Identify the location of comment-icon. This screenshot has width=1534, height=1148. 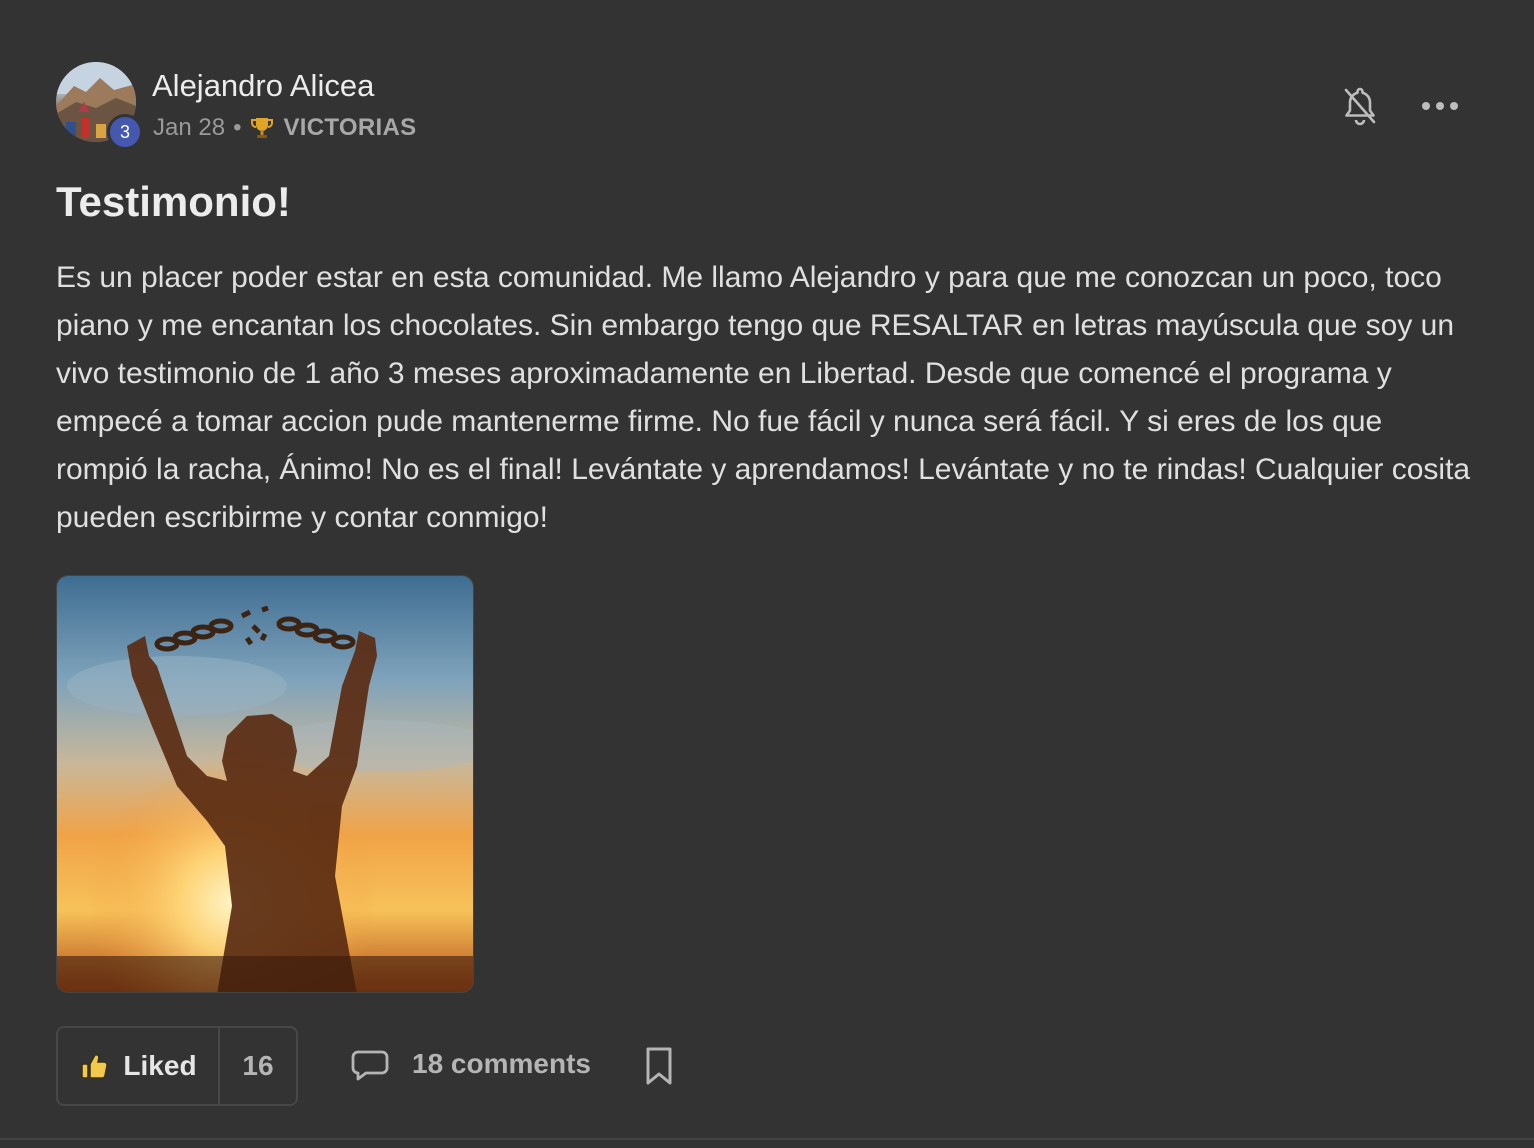
(370, 1065).